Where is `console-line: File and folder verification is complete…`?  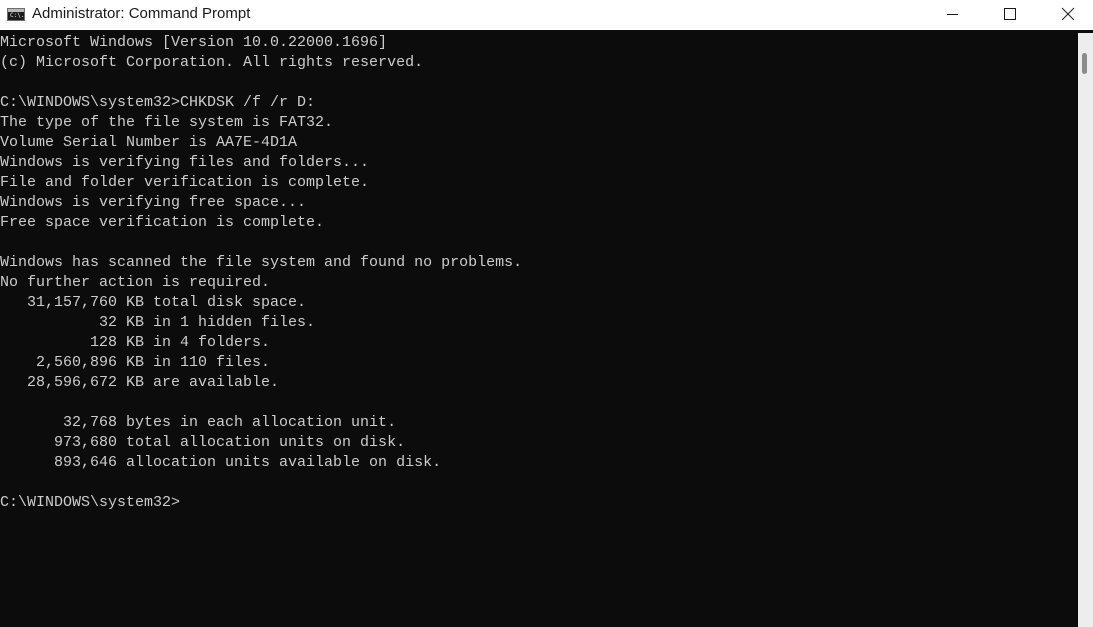 console-line: File and folder verification is complete… is located at coordinates (185, 182).